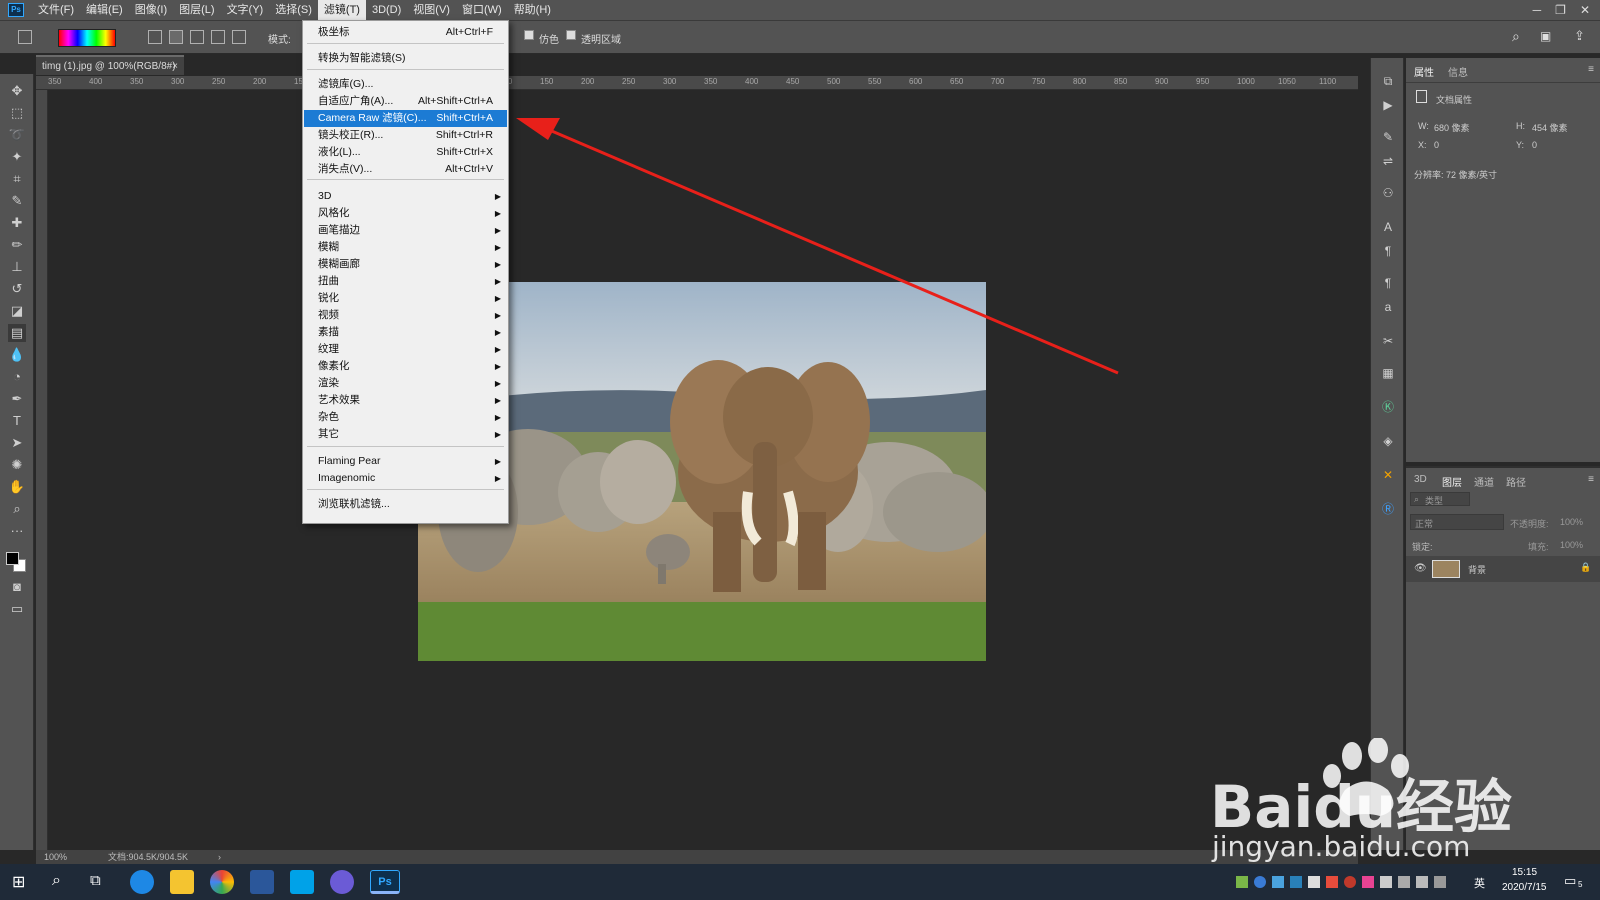 The width and height of the screenshot is (1600, 900). What do you see at coordinates (142, 882) in the screenshot?
I see `edge-browser-icon` at bounding box center [142, 882].